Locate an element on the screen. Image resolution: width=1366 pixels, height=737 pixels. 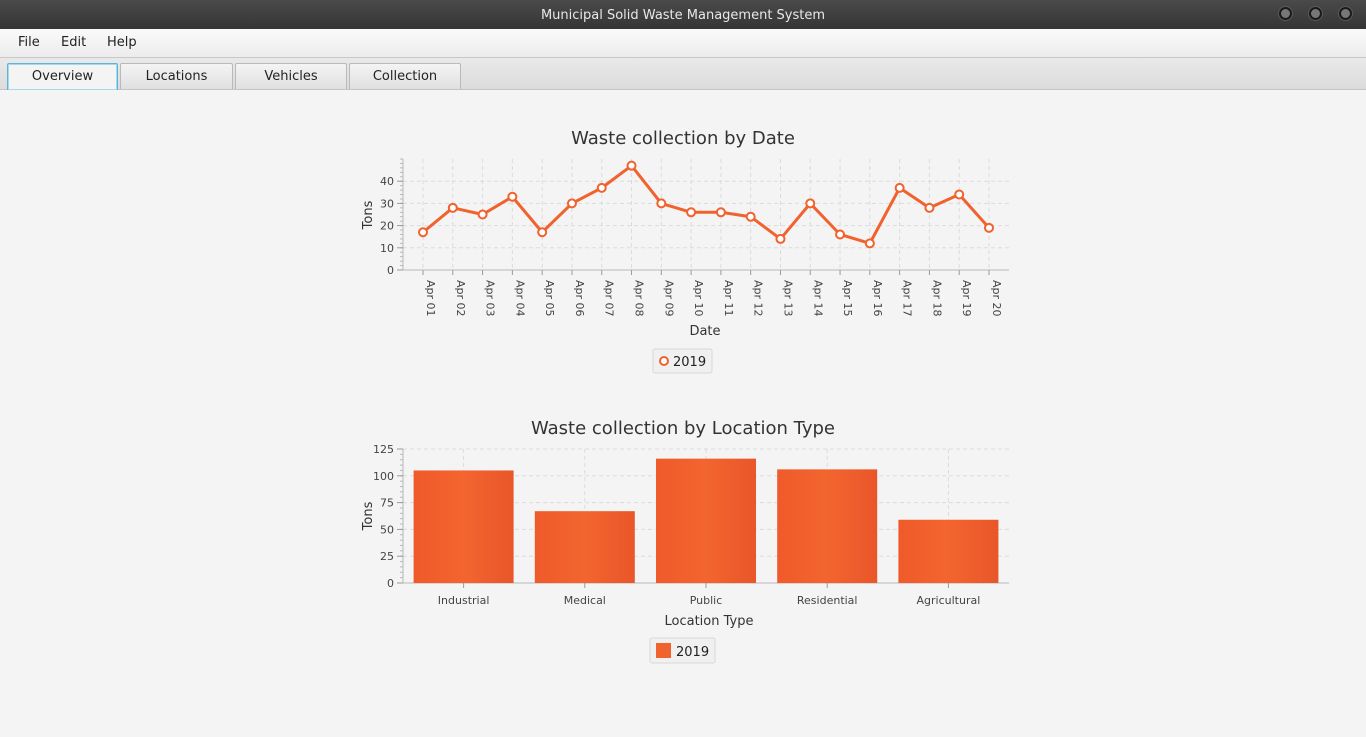
x-tick-label: Apr 06 is located at coordinates (579, 298).